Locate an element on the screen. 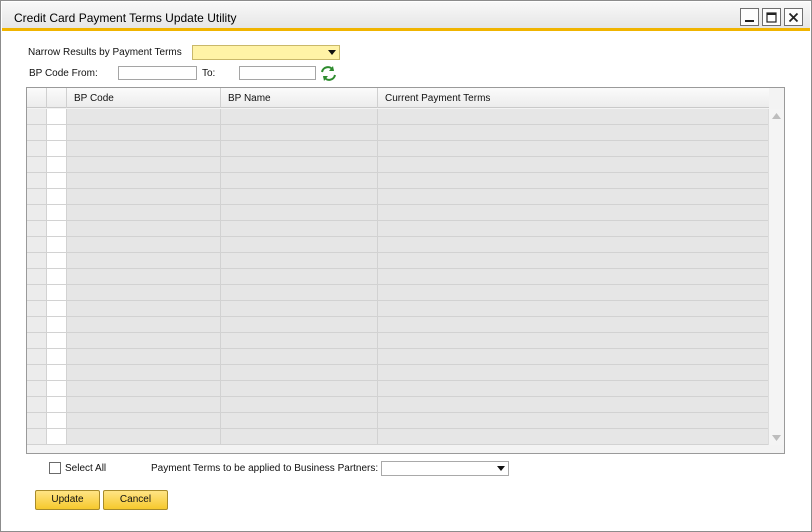 The image size is (812, 532). column-header-bp-name: BP Name is located at coordinates (299, 98).